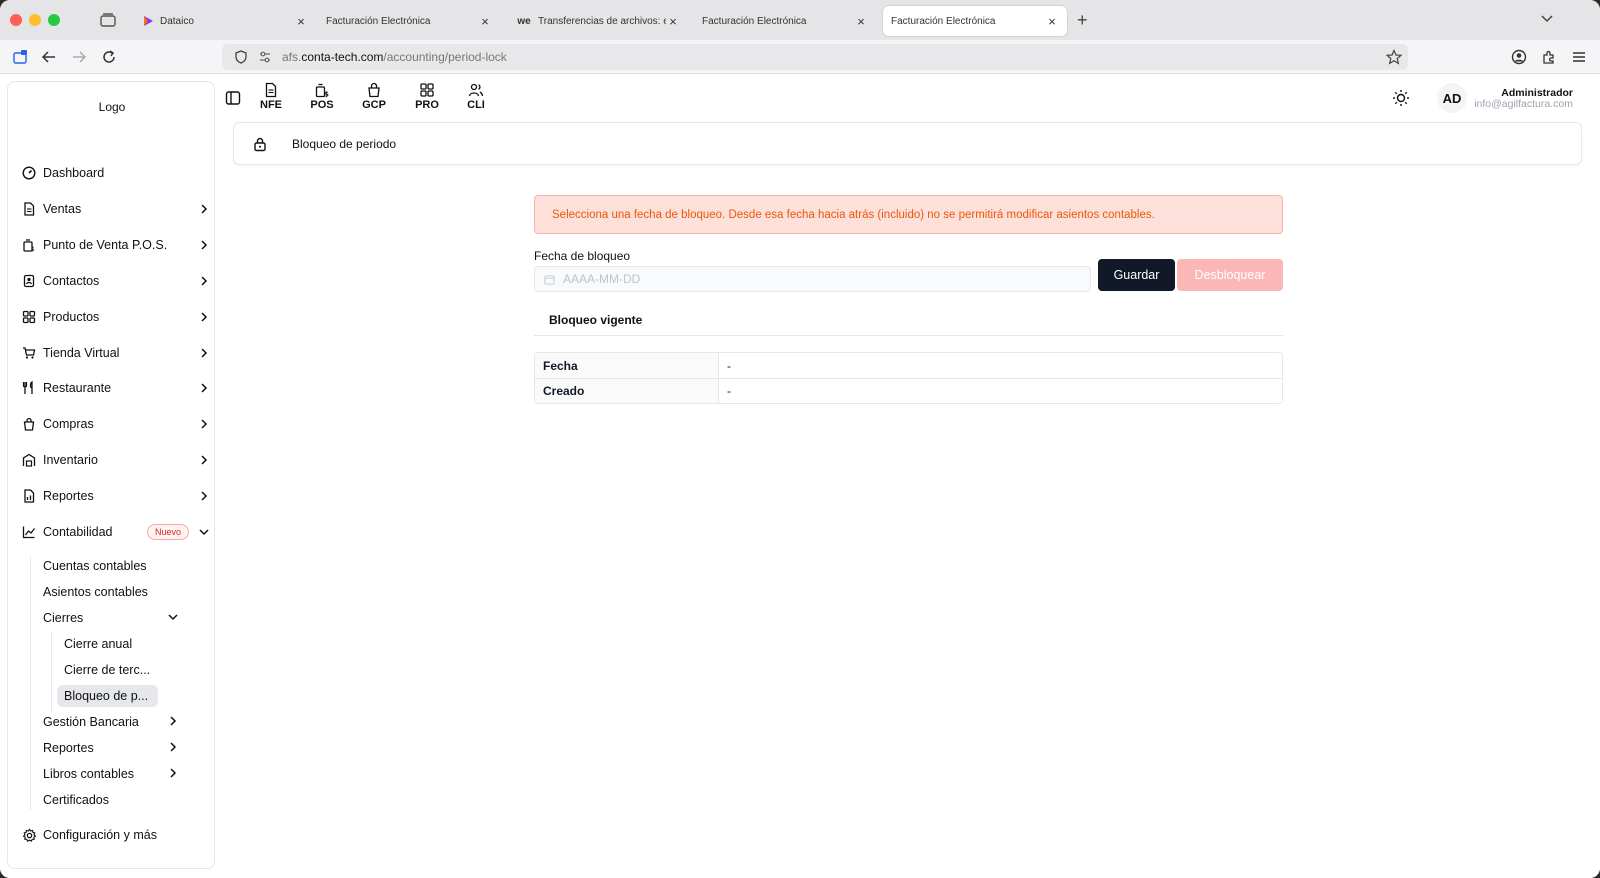 The width and height of the screenshot is (1600, 878). What do you see at coordinates (1394, 57) in the screenshot?
I see `bookmark-star-icon` at bounding box center [1394, 57].